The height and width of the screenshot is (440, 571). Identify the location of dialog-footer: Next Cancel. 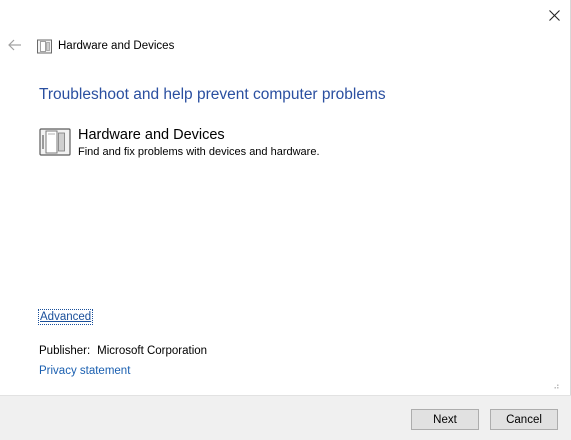
(285, 417).